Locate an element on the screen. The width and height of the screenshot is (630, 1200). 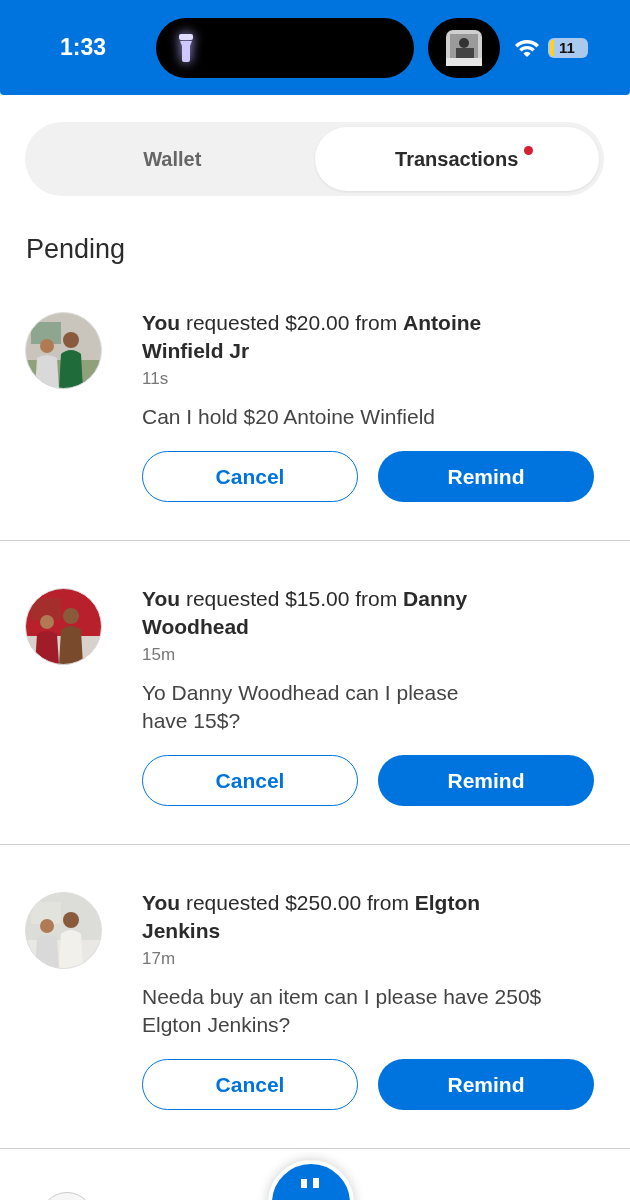
request-note: Yo Danny Woodhead can I please have 15$? is located at coordinates (301, 707).